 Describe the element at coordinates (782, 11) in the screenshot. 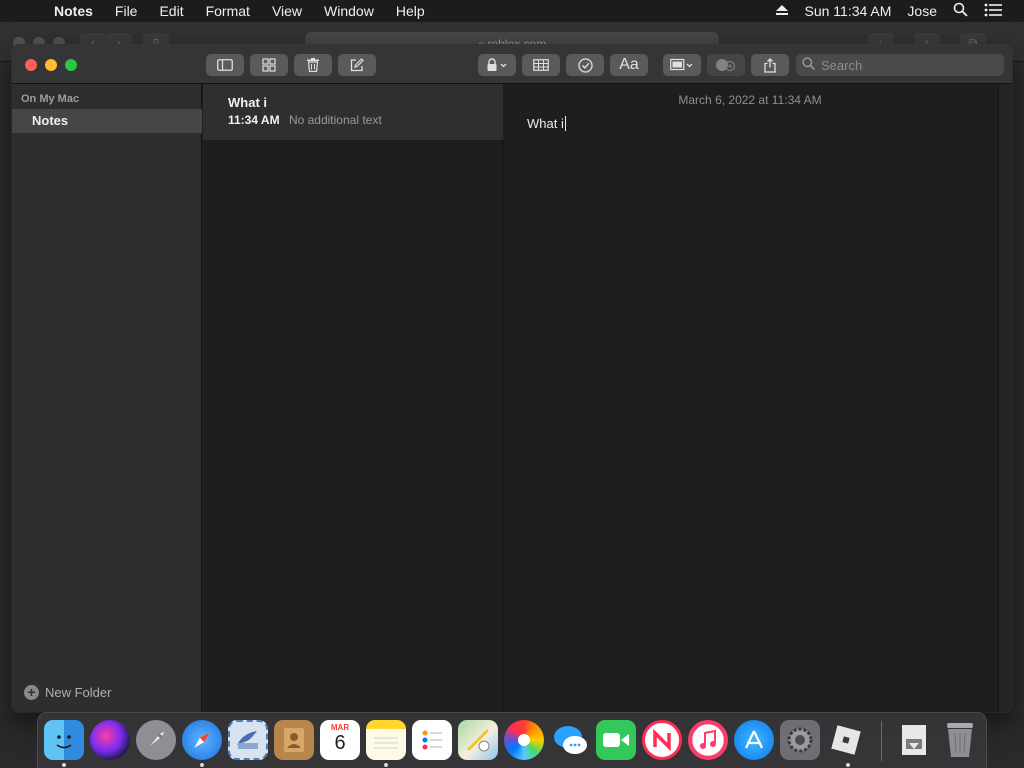

I see `eject-icon` at that location.